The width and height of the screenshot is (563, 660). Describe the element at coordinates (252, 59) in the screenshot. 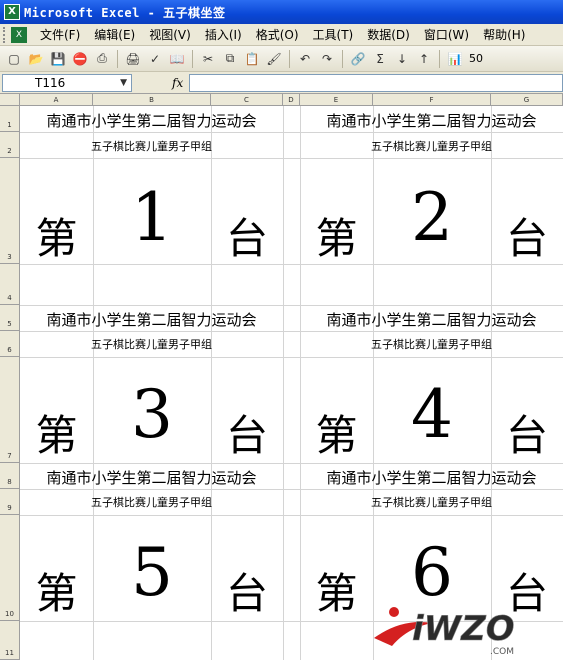

I see `paste-icon: 📋` at that location.